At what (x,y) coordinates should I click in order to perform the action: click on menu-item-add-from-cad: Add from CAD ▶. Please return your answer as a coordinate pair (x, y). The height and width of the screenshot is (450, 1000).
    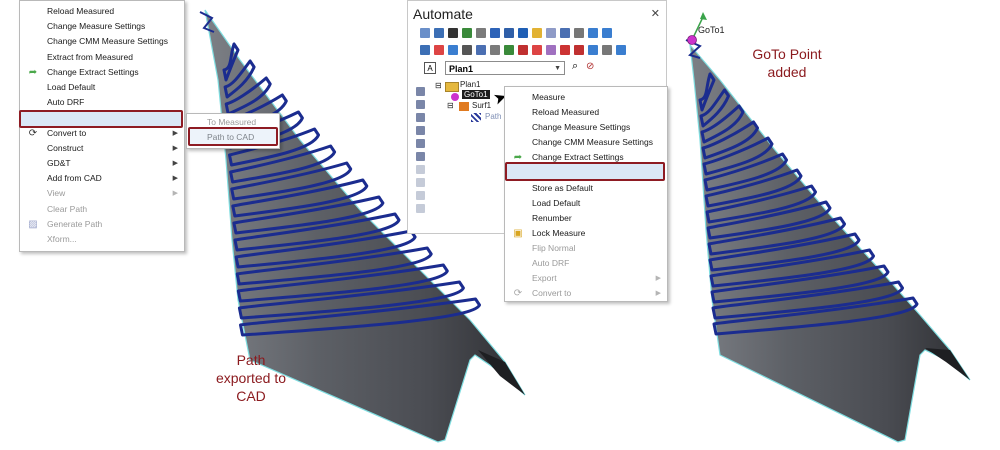
    Looking at the image, I should click on (102, 178).